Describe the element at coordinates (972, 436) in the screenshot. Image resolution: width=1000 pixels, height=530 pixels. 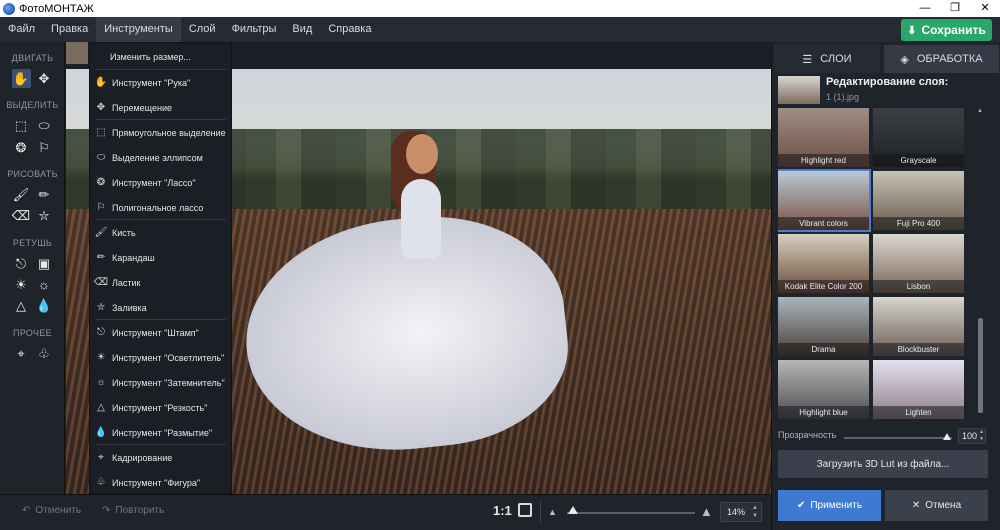
I see `opacity-input: 100 ▲ ▼` at that location.